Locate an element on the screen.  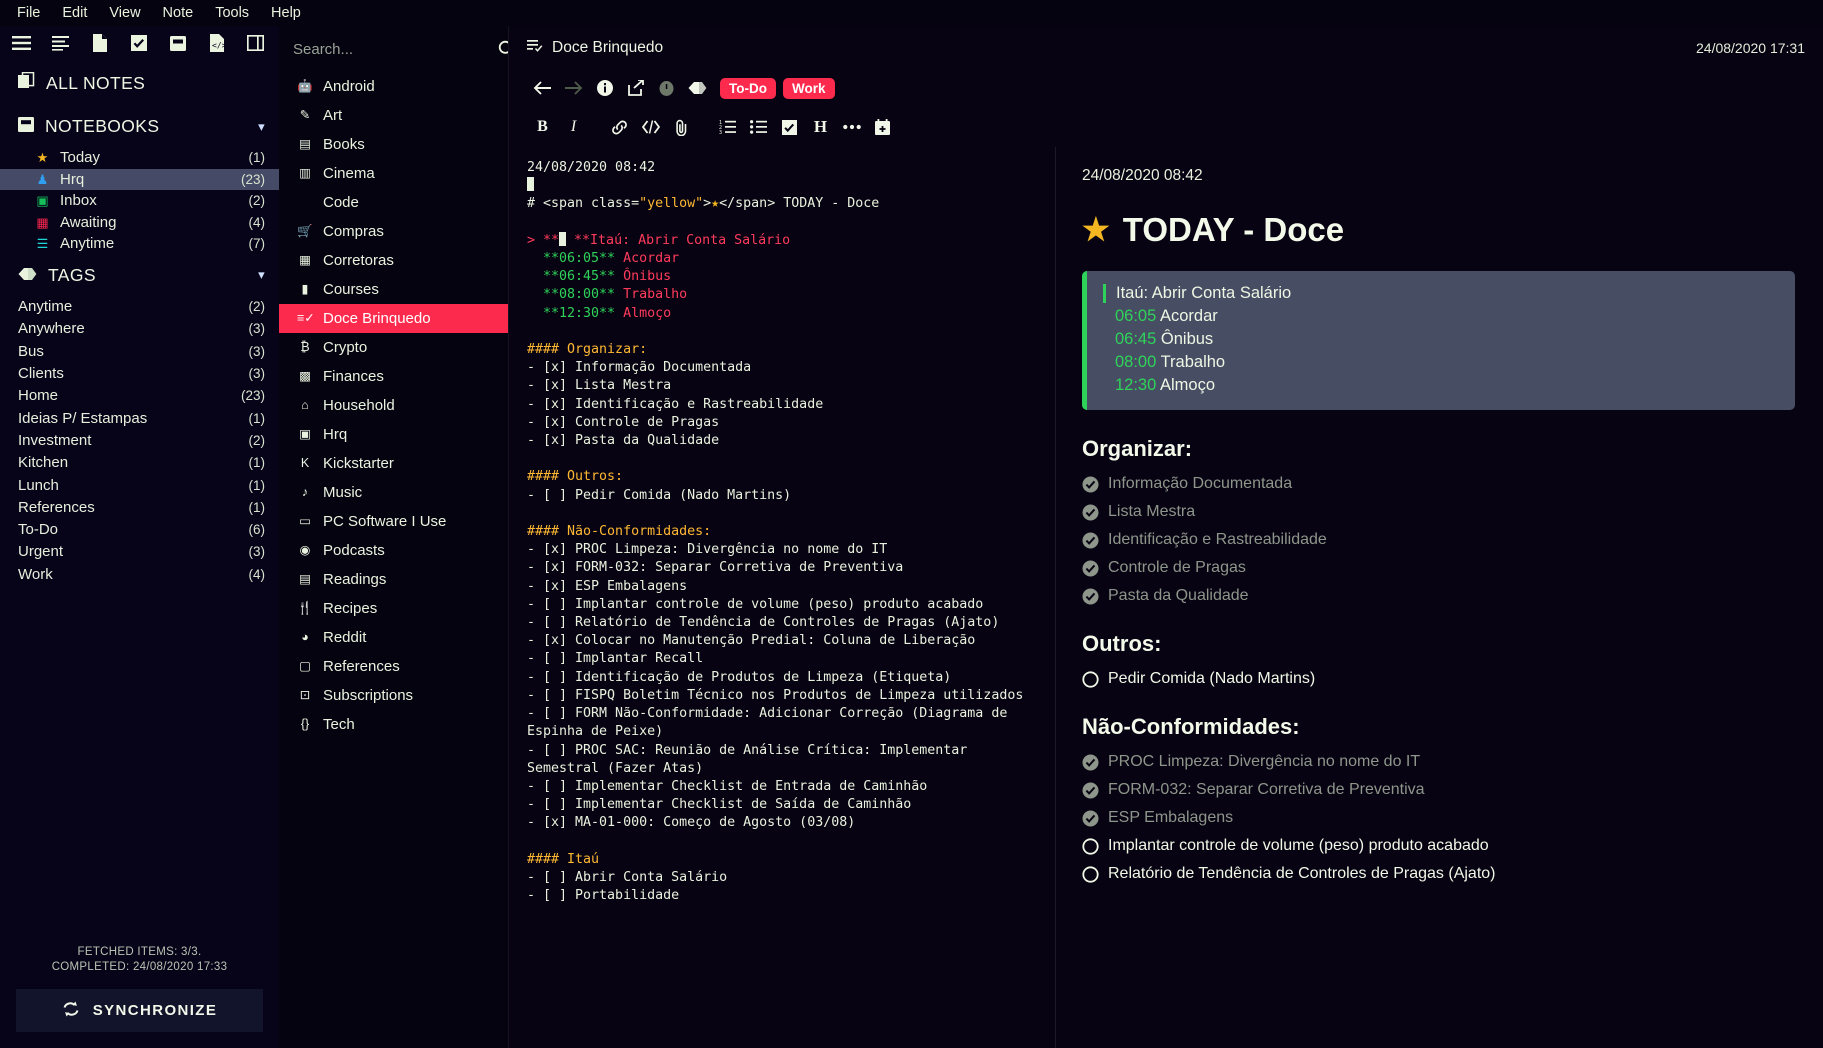
all-notes-item: ALL NOTES is located at coordinates (139, 83).